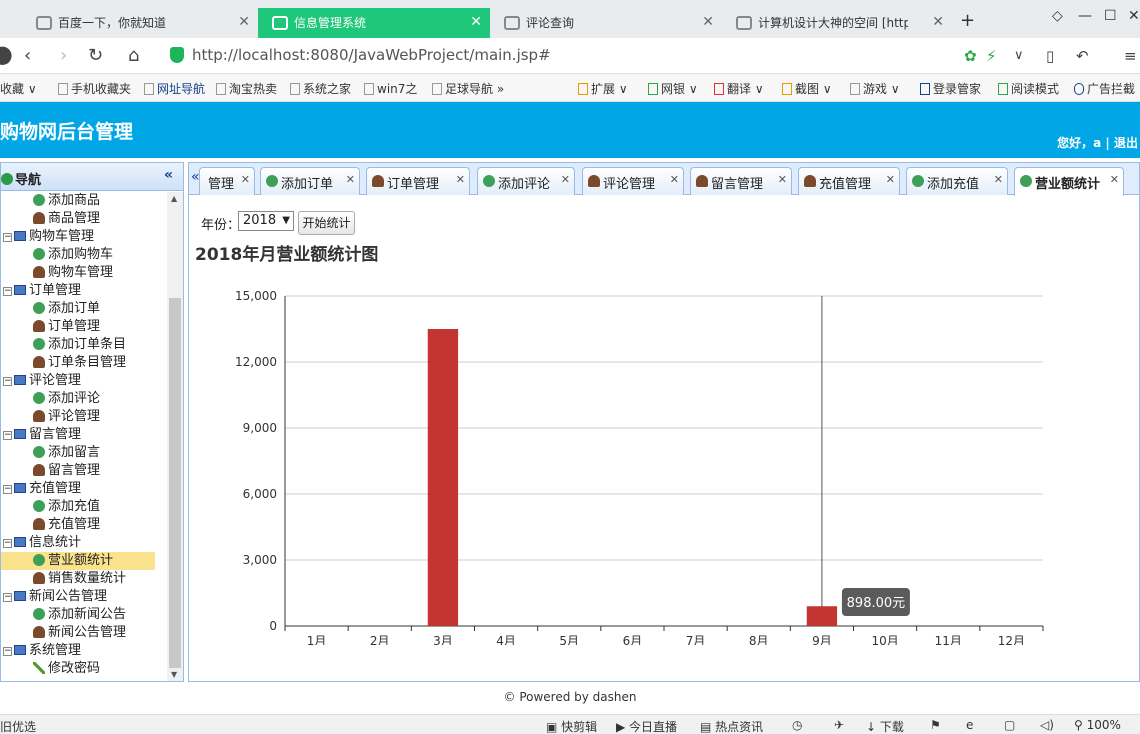  I want to click on tree-group: − 评论管理, so click(84, 381).